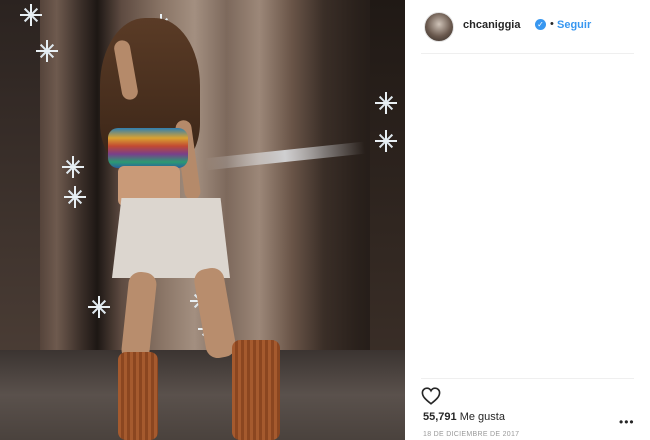 The image size is (650, 440). What do you see at coordinates (285, 156) in the screenshot?
I see `light-reflection` at bounding box center [285, 156].